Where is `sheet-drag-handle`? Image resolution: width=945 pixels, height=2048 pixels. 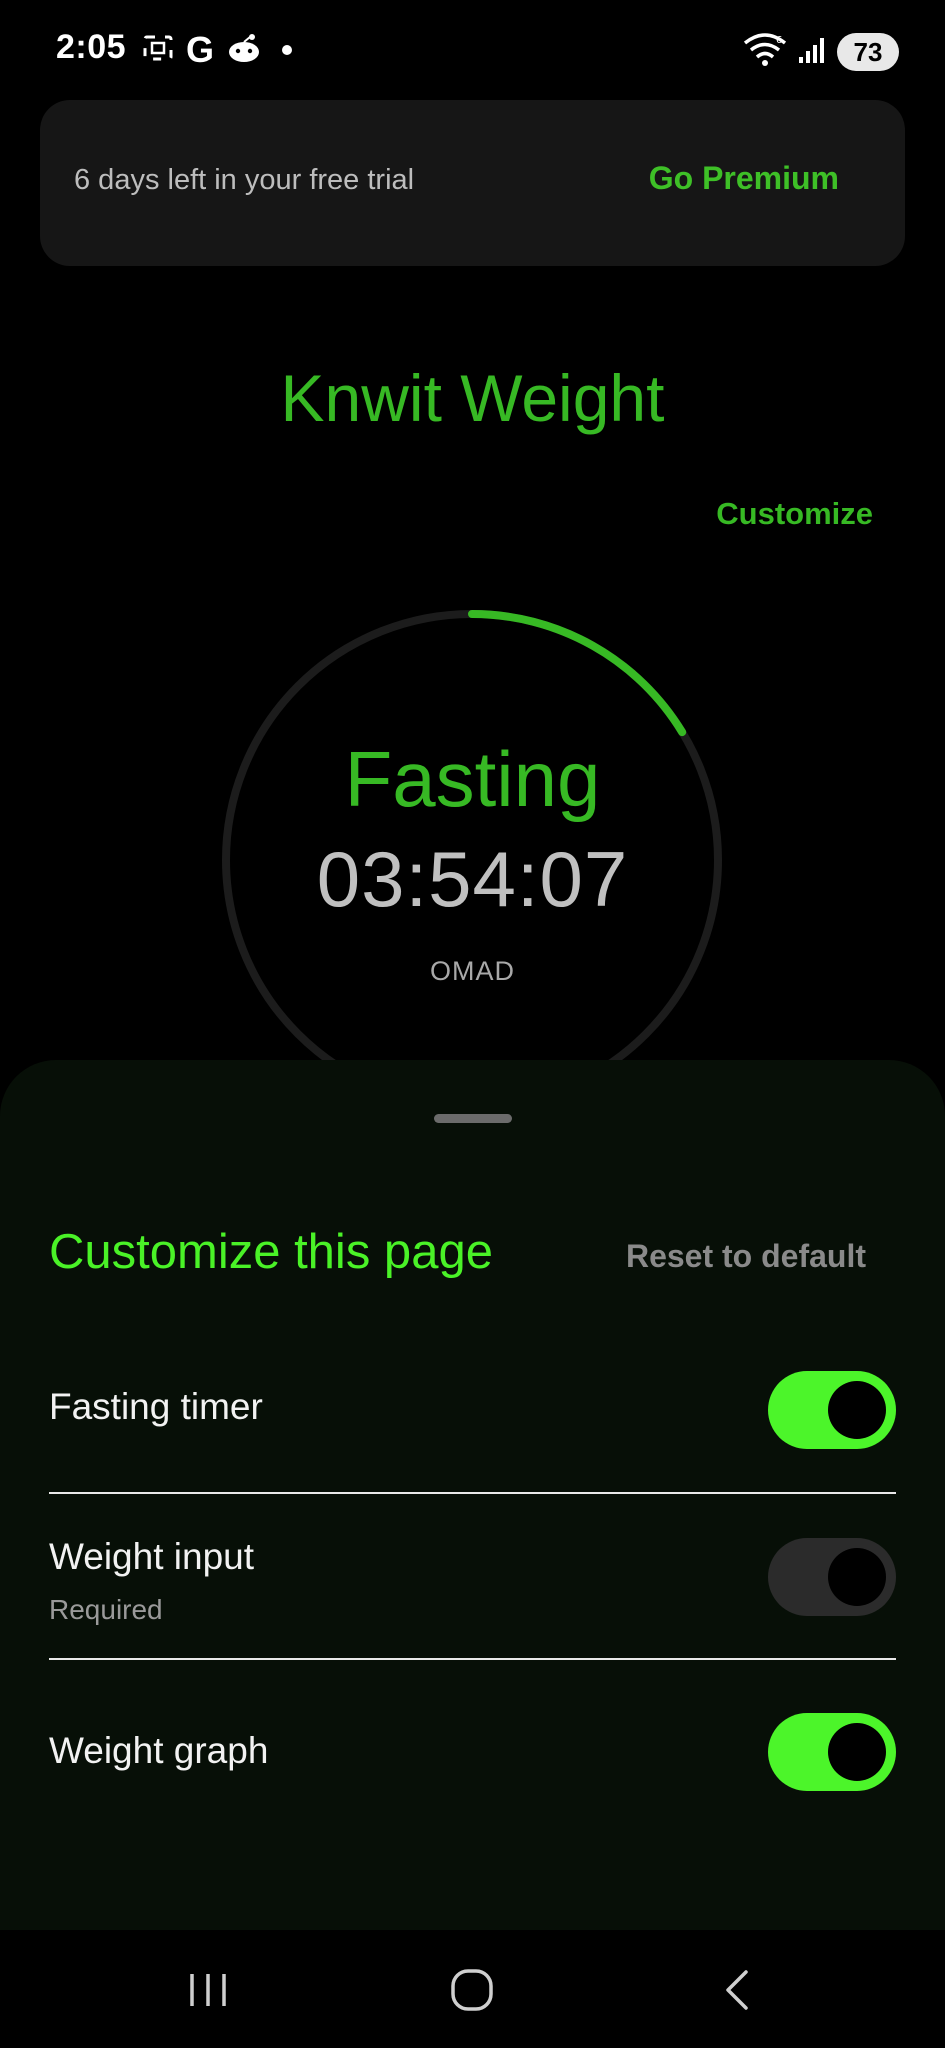
sheet-drag-handle is located at coordinates (473, 1118).